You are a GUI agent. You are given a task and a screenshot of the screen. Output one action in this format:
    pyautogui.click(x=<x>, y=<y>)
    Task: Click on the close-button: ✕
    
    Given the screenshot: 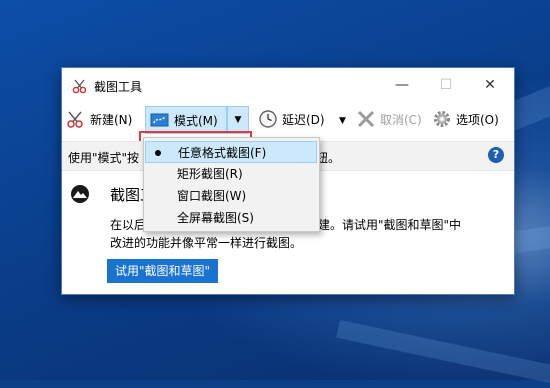 What is the action you would take?
    pyautogui.click(x=490, y=85)
    